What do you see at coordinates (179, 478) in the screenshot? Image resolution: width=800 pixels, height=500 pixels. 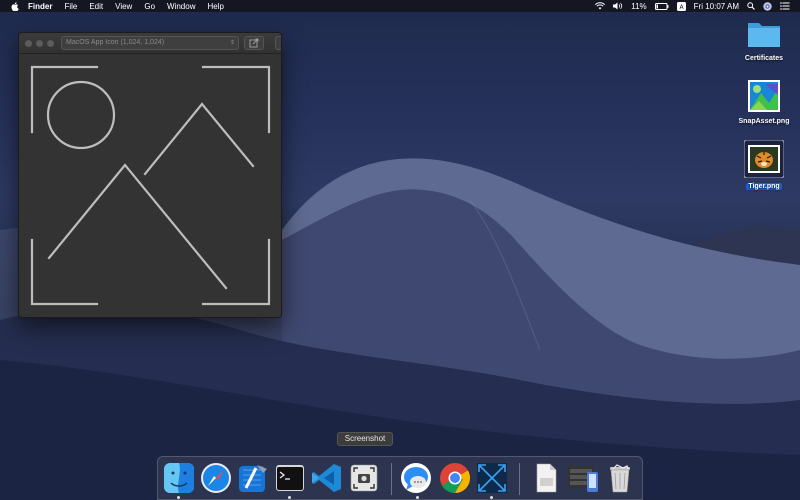 I see `finder-icon` at bounding box center [179, 478].